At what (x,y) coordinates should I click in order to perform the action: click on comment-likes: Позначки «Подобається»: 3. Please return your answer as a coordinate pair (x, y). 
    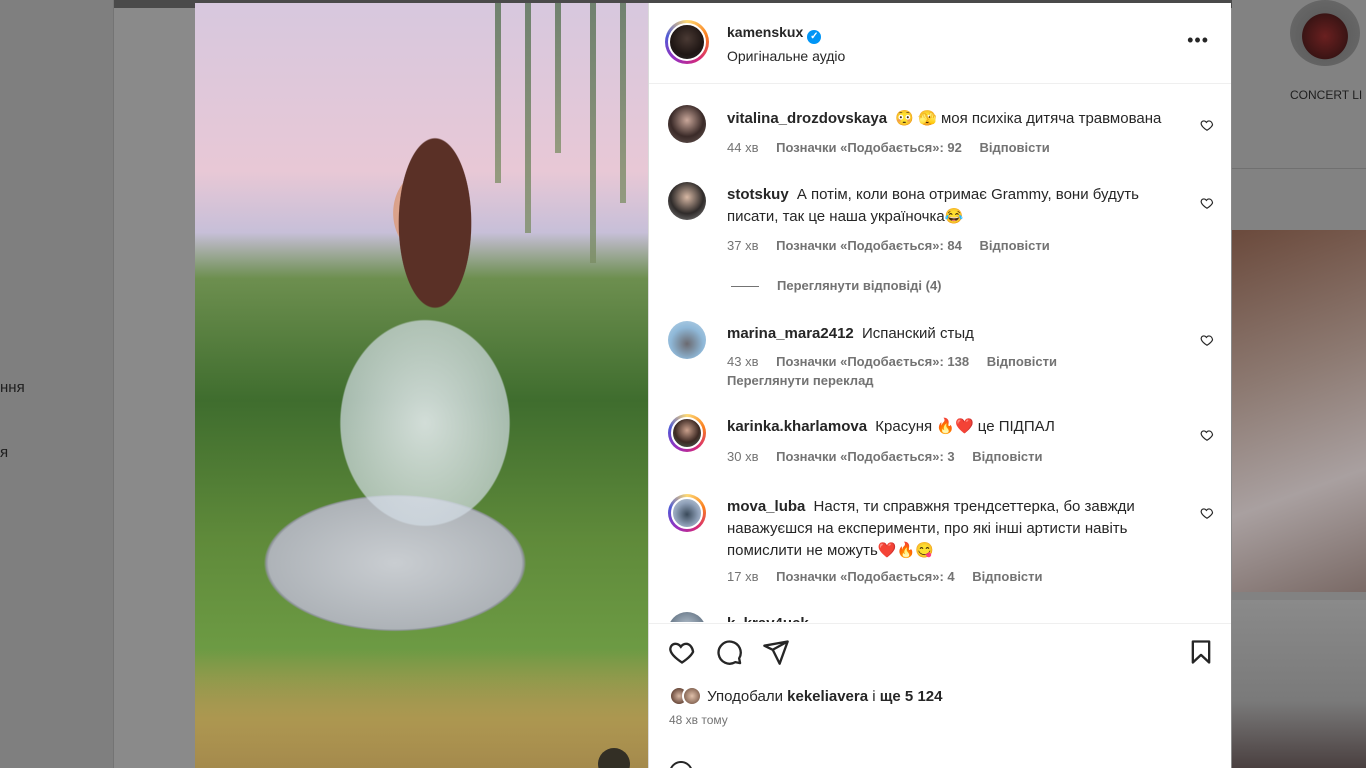
    Looking at the image, I should click on (865, 456).